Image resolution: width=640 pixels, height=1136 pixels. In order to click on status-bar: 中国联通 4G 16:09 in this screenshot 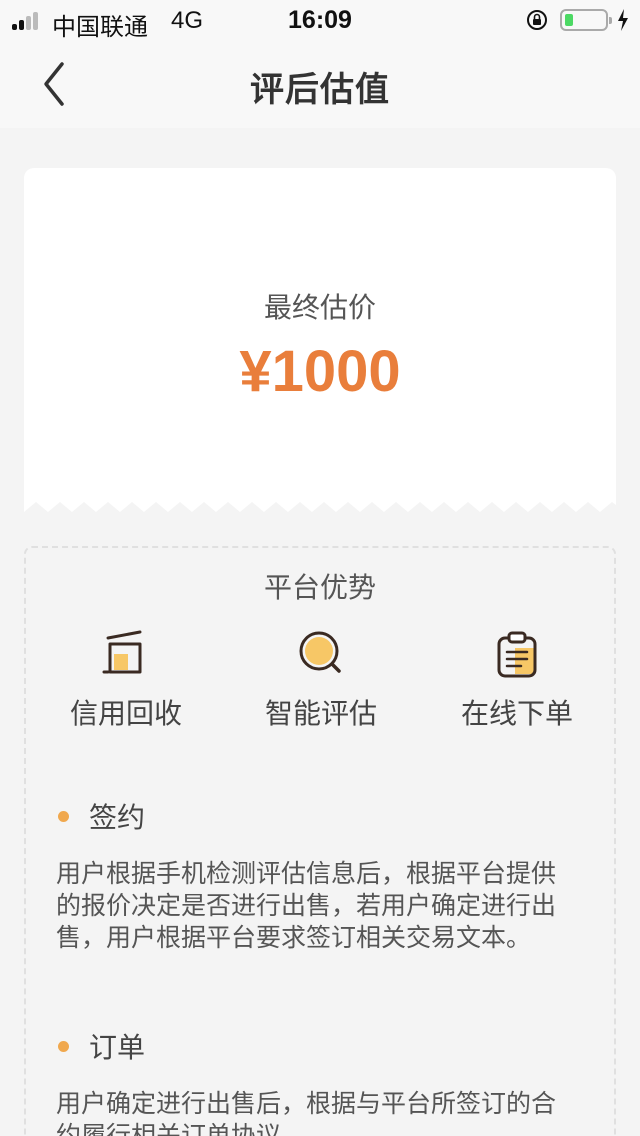, I will do `click(320, 20)`.